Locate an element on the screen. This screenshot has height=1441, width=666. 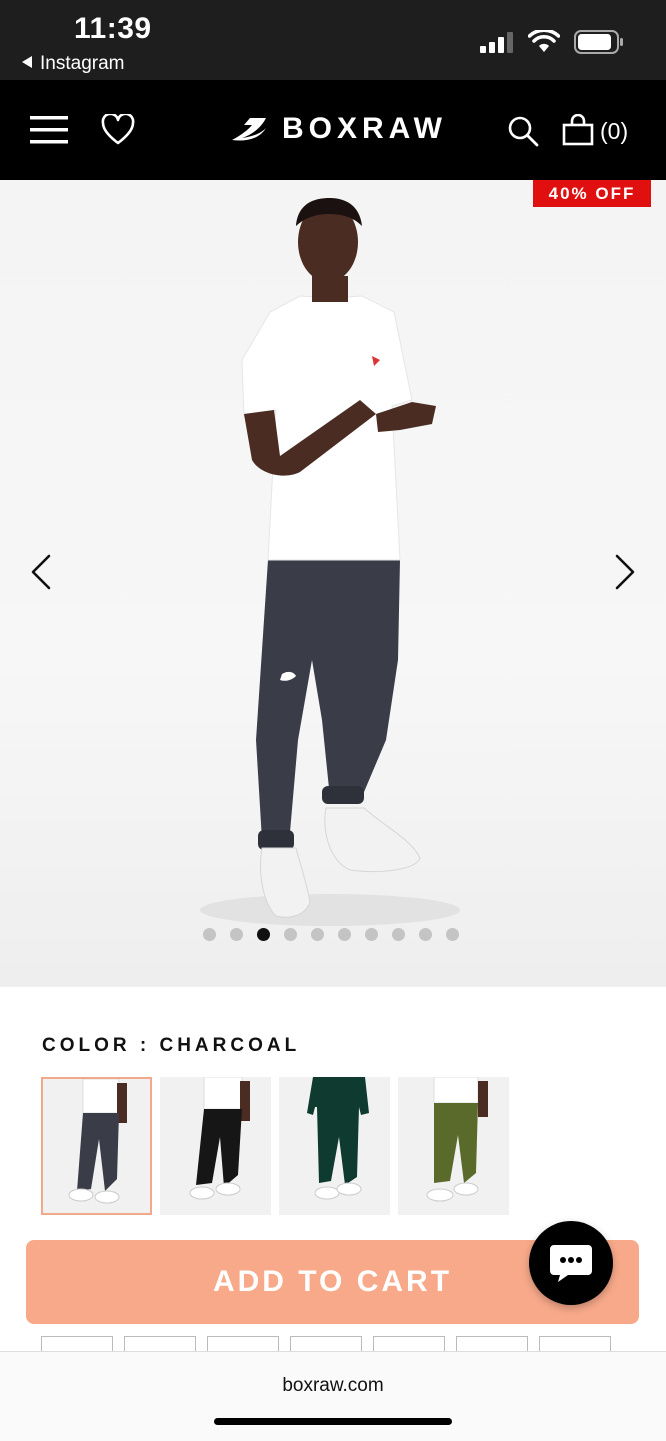
chat-widget-button is located at coordinates (571, 1263).